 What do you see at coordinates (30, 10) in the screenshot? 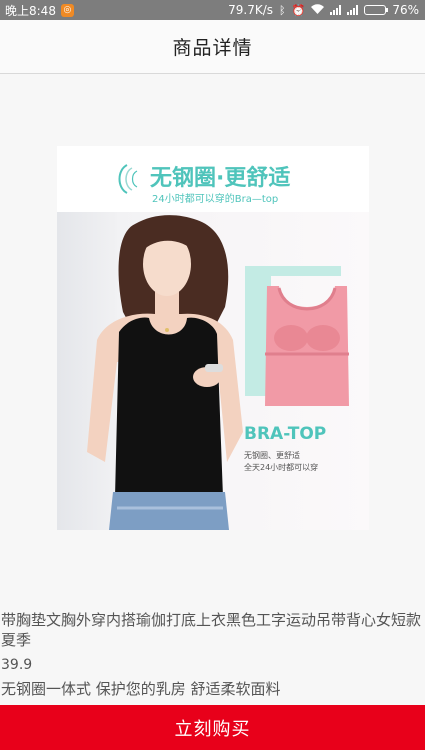
I see `status-time: 晚上8:48` at bounding box center [30, 10].